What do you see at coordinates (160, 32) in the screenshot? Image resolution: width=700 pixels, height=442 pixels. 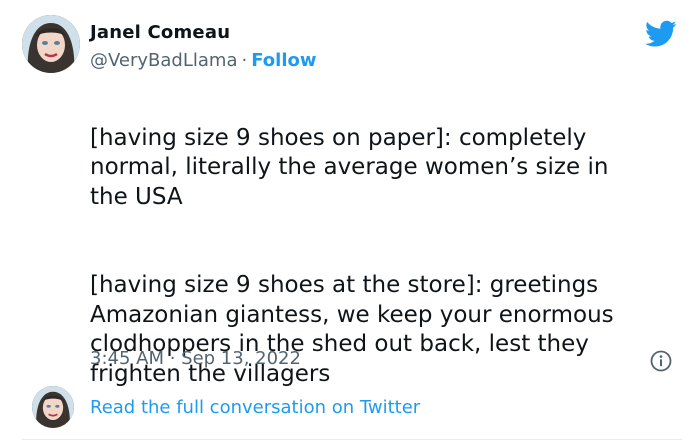 I see `author-display-name: Janel Comeau` at bounding box center [160, 32].